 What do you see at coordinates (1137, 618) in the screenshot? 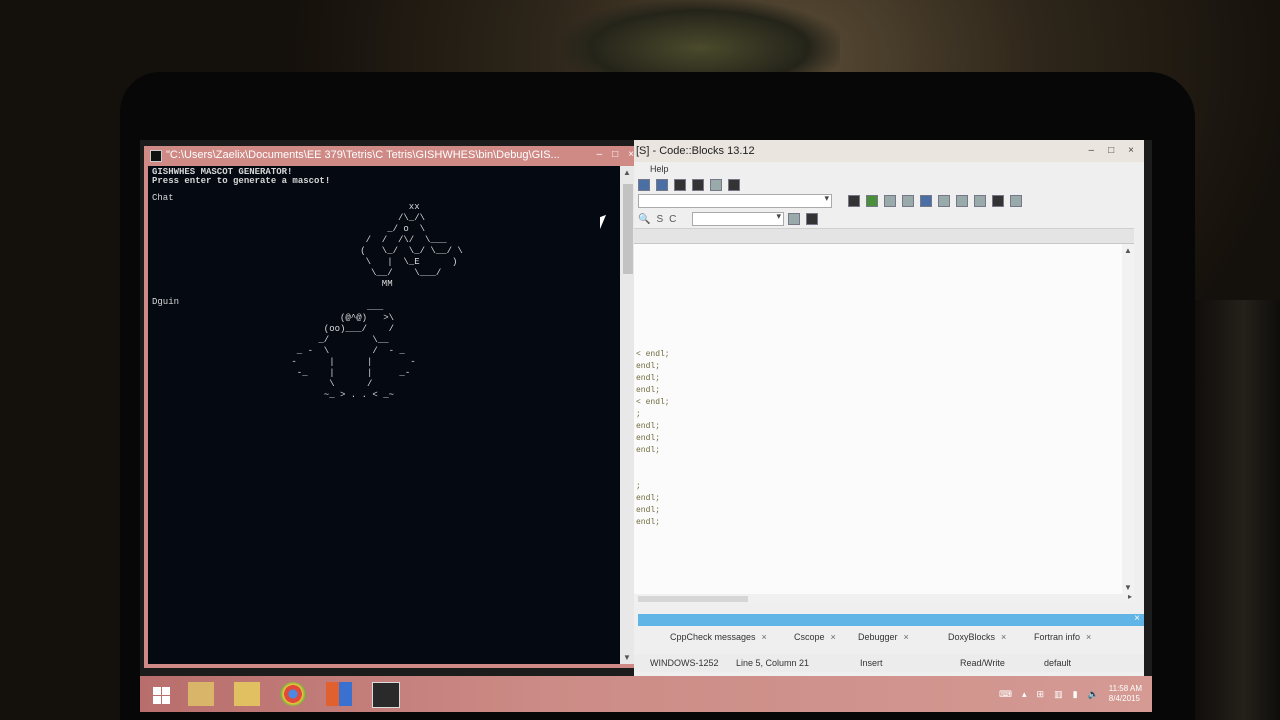
I see `close-logs-icon: ×` at bounding box center [1137, 618].